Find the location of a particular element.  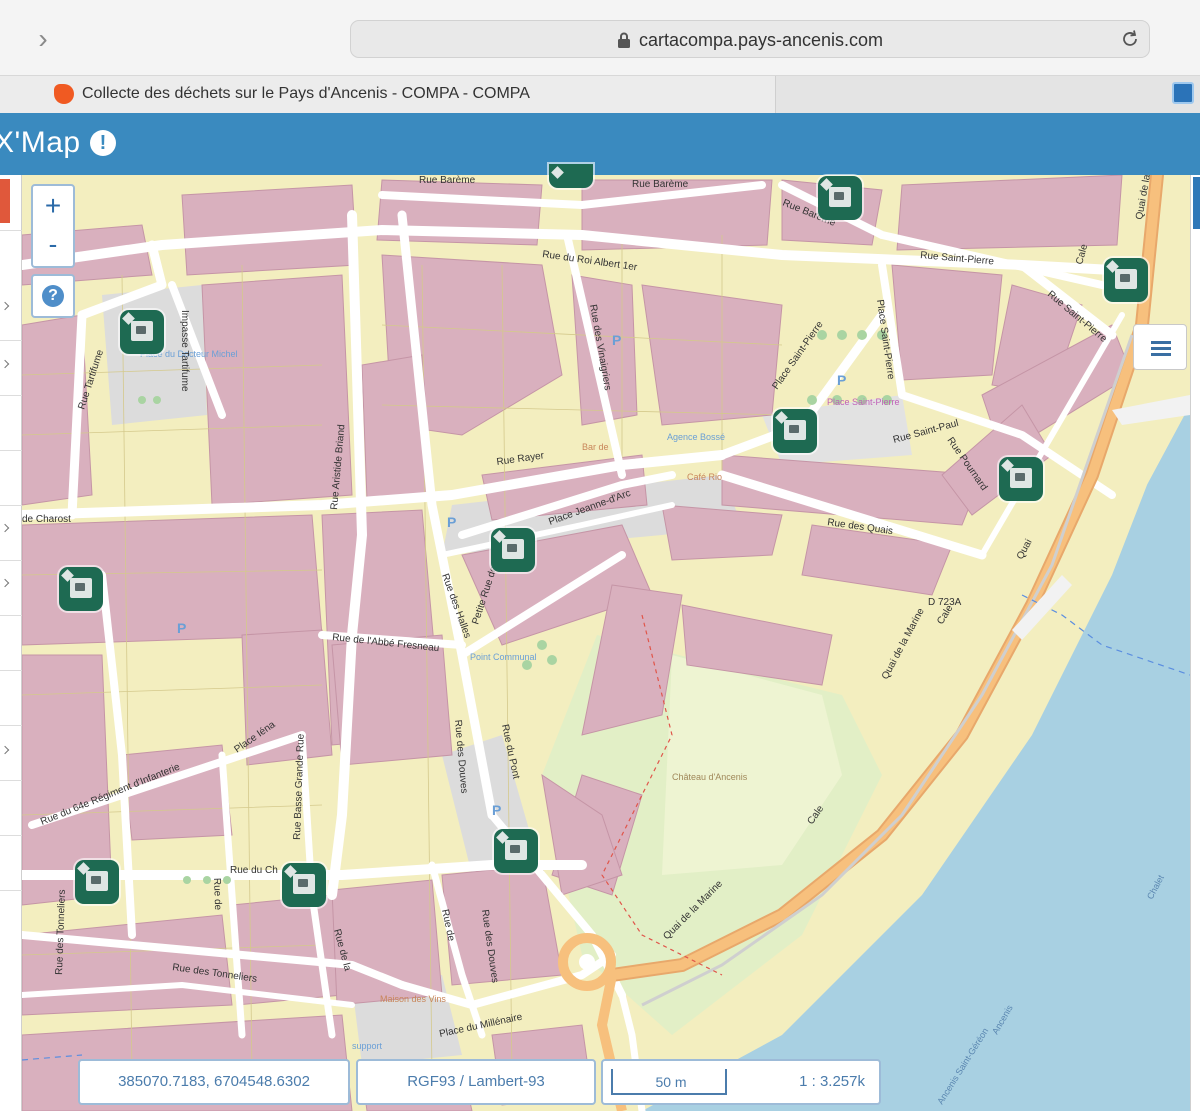

street-label: Impasse Tartifume is located at coordinates (184, 351).